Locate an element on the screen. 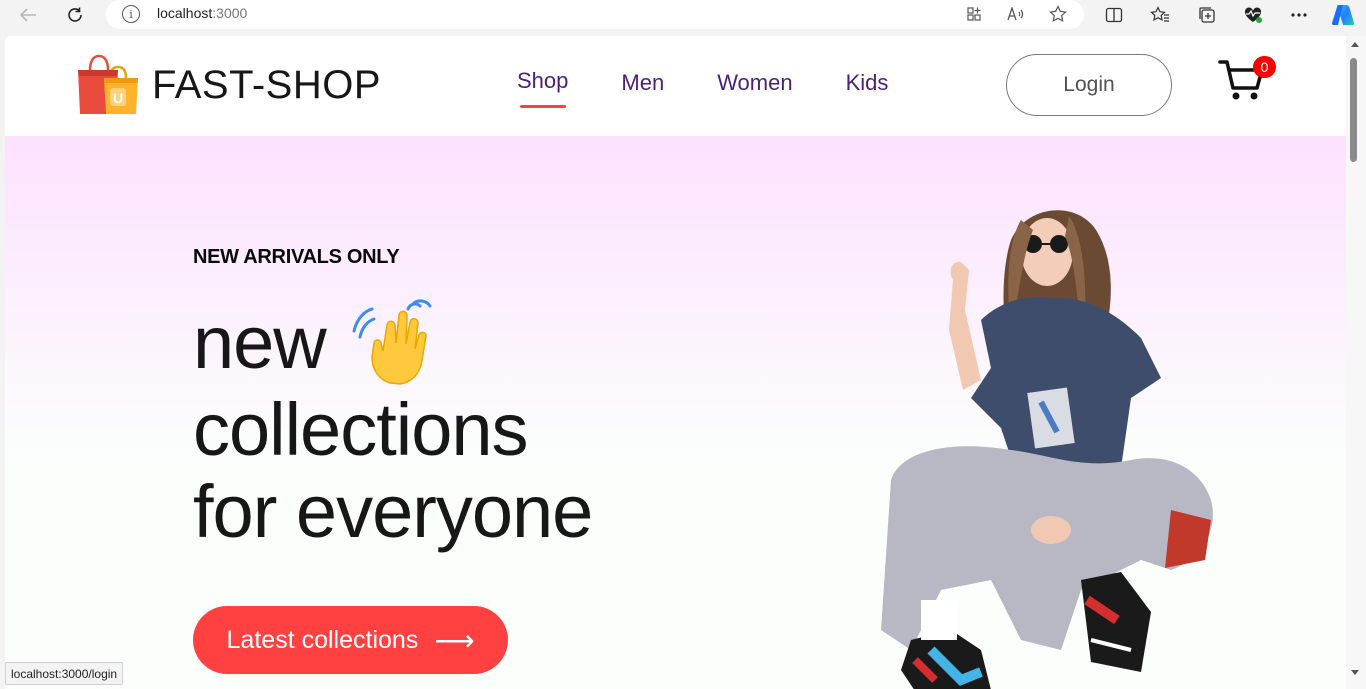 Image resolution: width=1366 pixels, height=689 pixels. split-screen-icon is located at coordinates (1114, 15).